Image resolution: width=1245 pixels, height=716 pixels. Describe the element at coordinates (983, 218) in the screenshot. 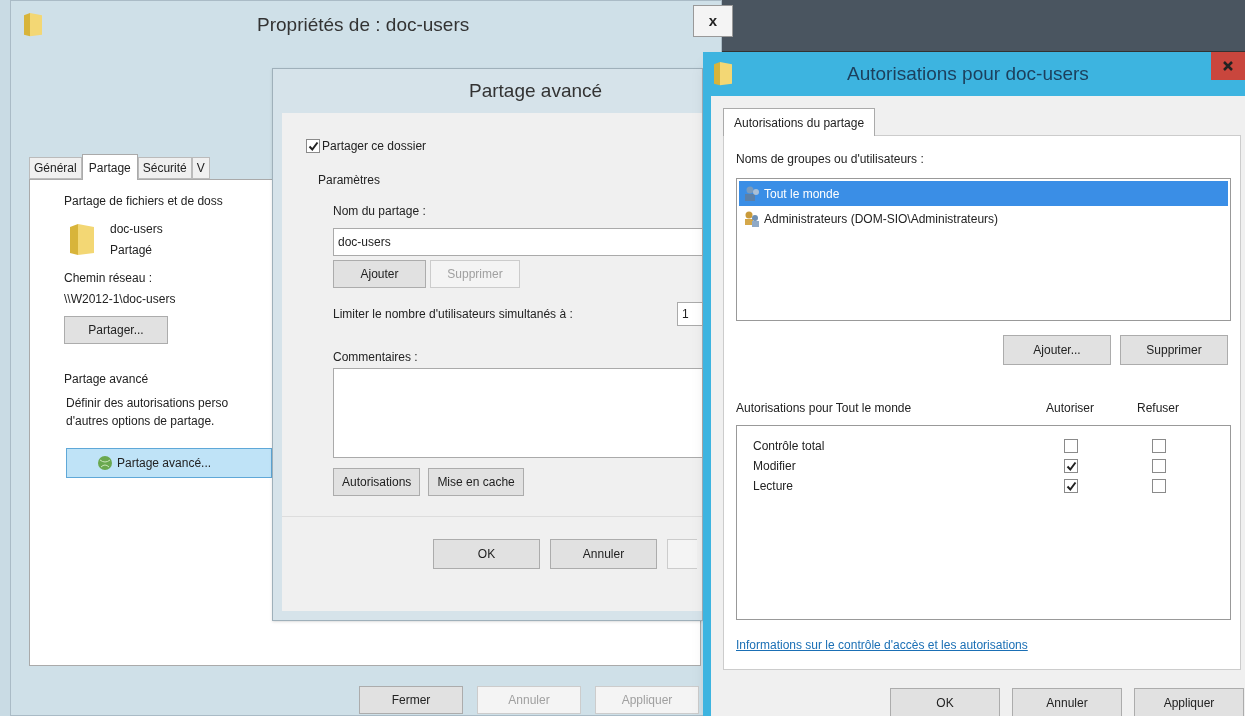

I see `group-list-item: Administrateurs (DOM-SIO\Administrateurs)` at that location.